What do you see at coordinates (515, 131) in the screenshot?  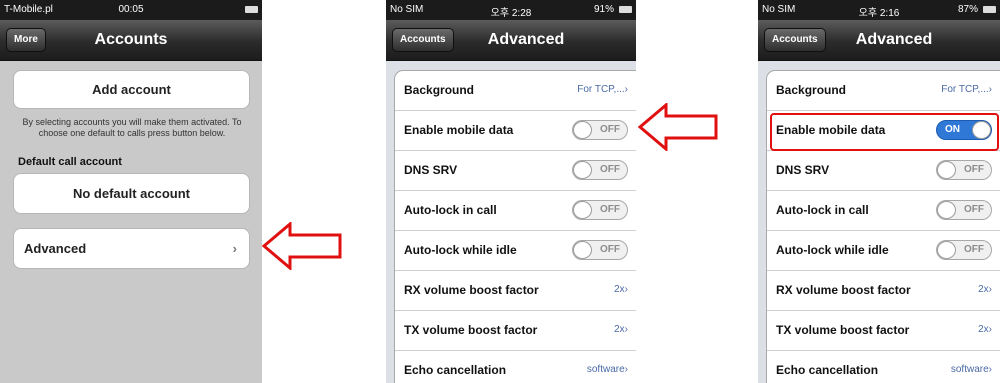 I see `row-enable-mobile-data: Enable mobile data OFF` at bounding box center [515, 131].